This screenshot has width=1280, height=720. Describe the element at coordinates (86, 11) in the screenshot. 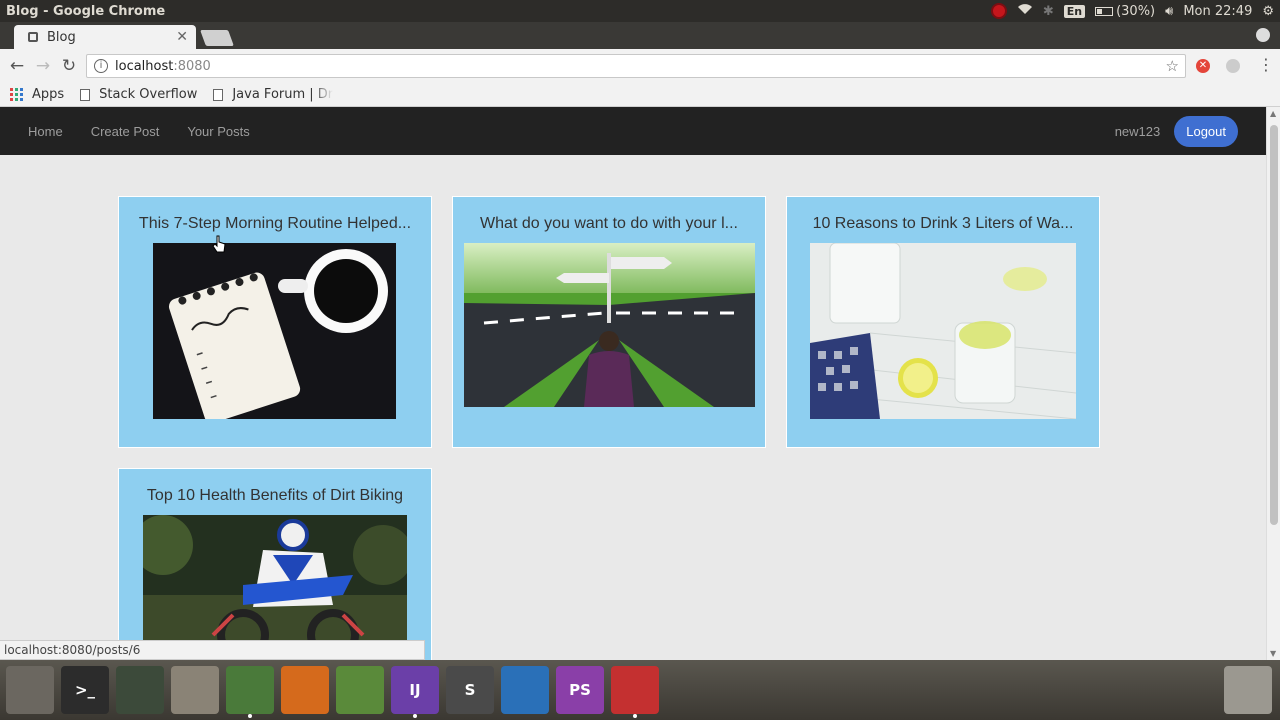

I see `window-title: Blog - Google Chrome` at that location.